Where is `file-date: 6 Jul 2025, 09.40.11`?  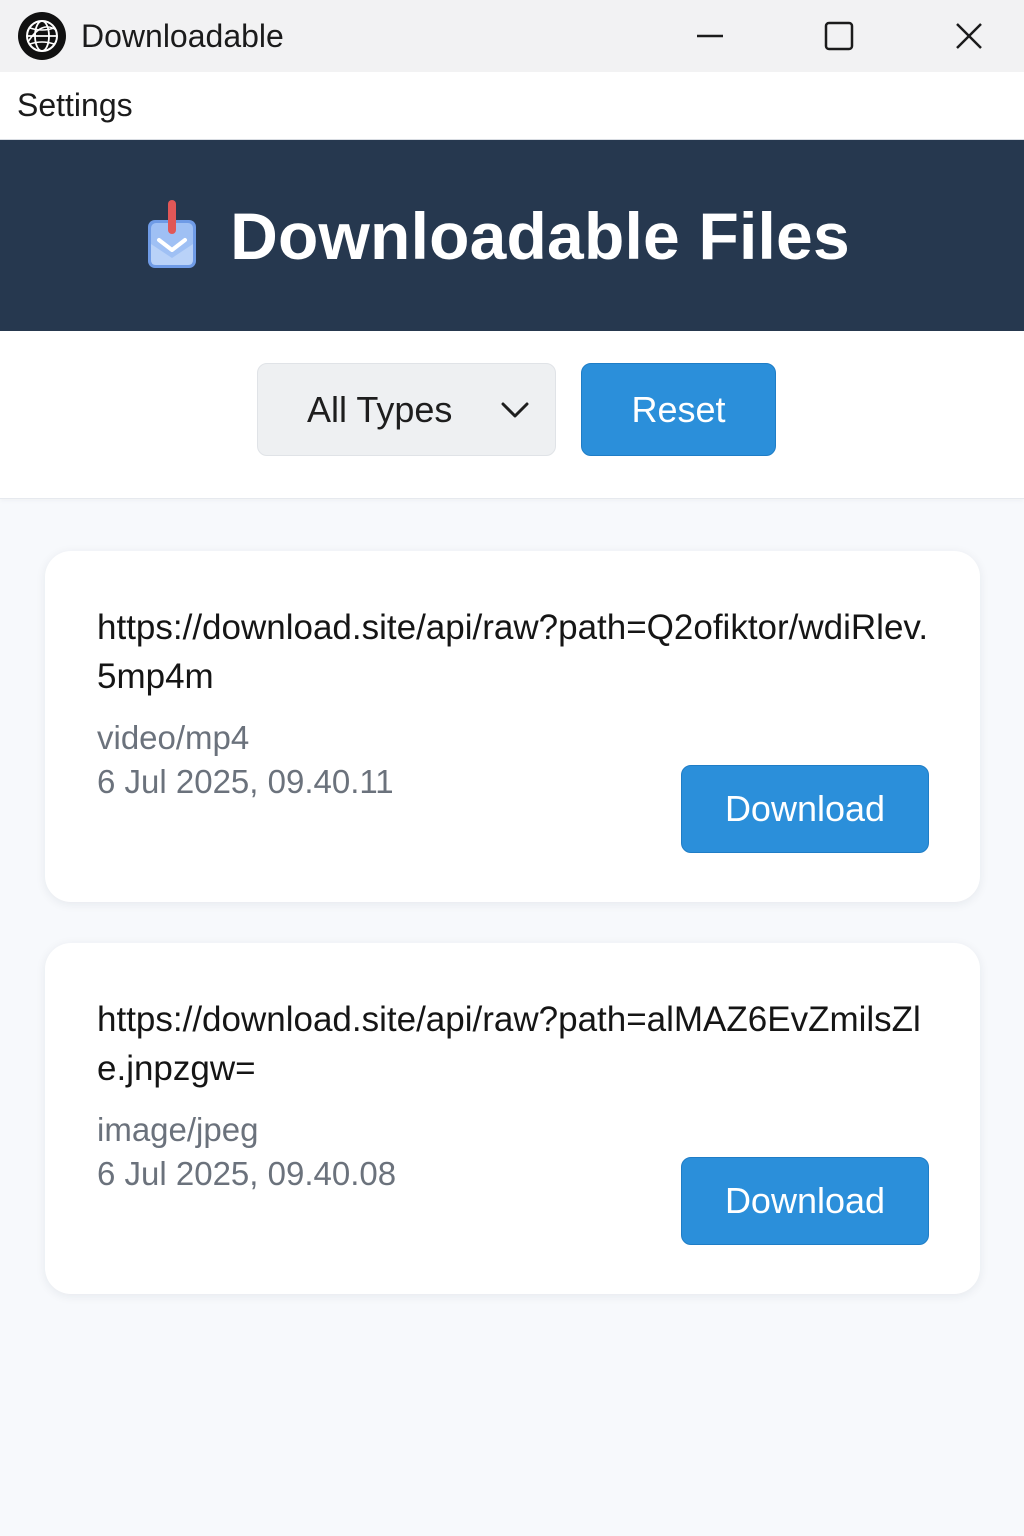
file-date: 6 Jul 2025, 09.40.11 is located at coordinates (245, 781).